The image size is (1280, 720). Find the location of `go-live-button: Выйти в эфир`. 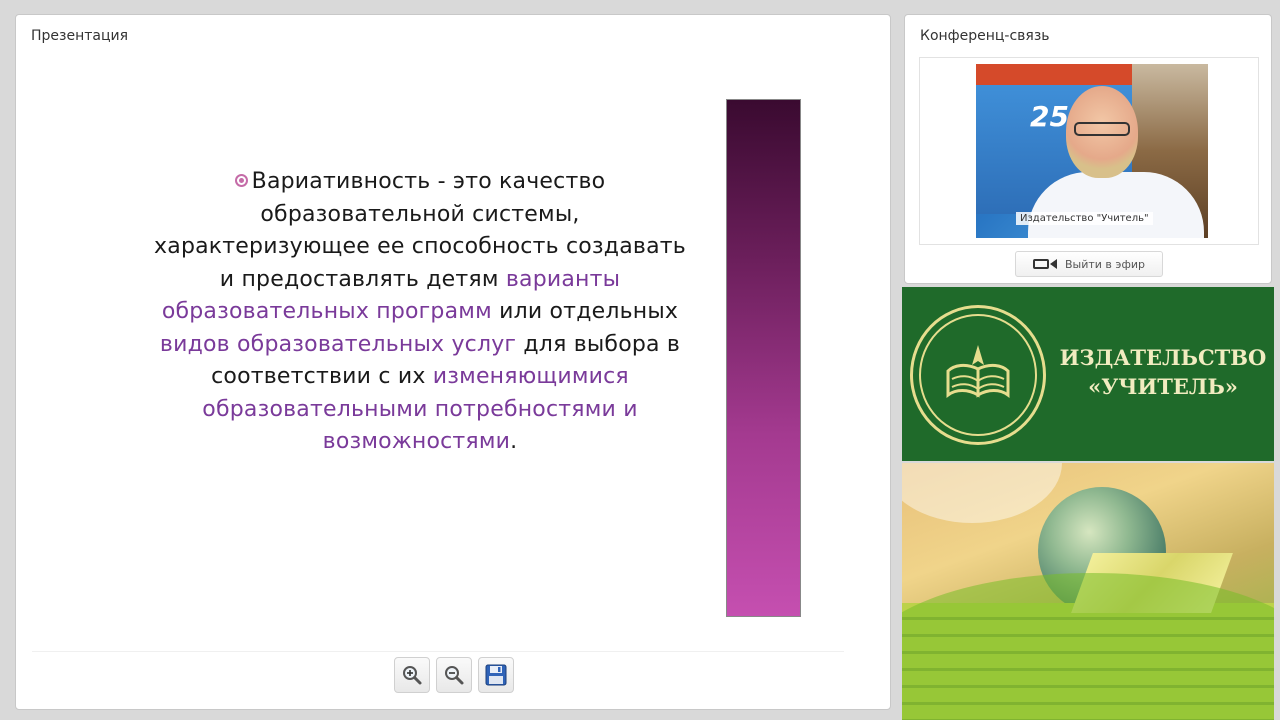

go-live-button: Выйти в эфир is located at coordinates (1089, 264).